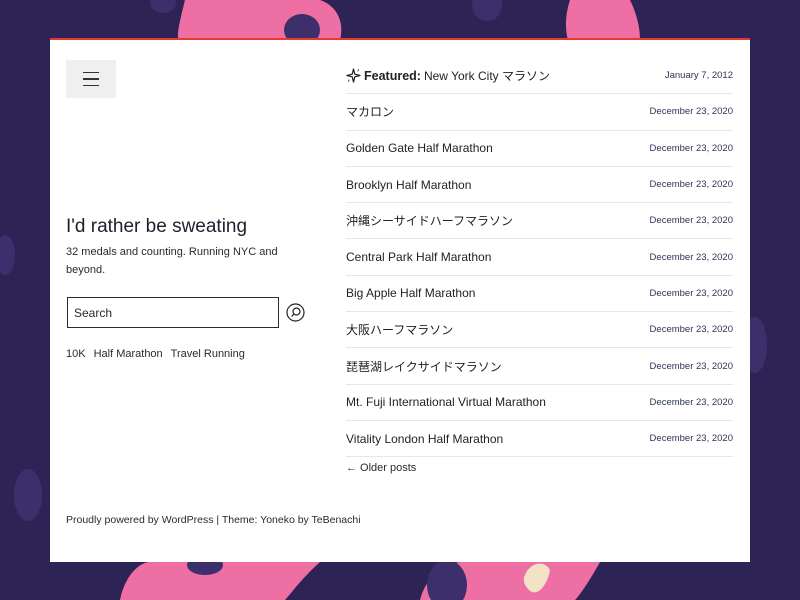  What do you see at coordinates (208, 354) in the screenshot?
I see `tag-link: Travel Running` at bounding box center [208, 354].